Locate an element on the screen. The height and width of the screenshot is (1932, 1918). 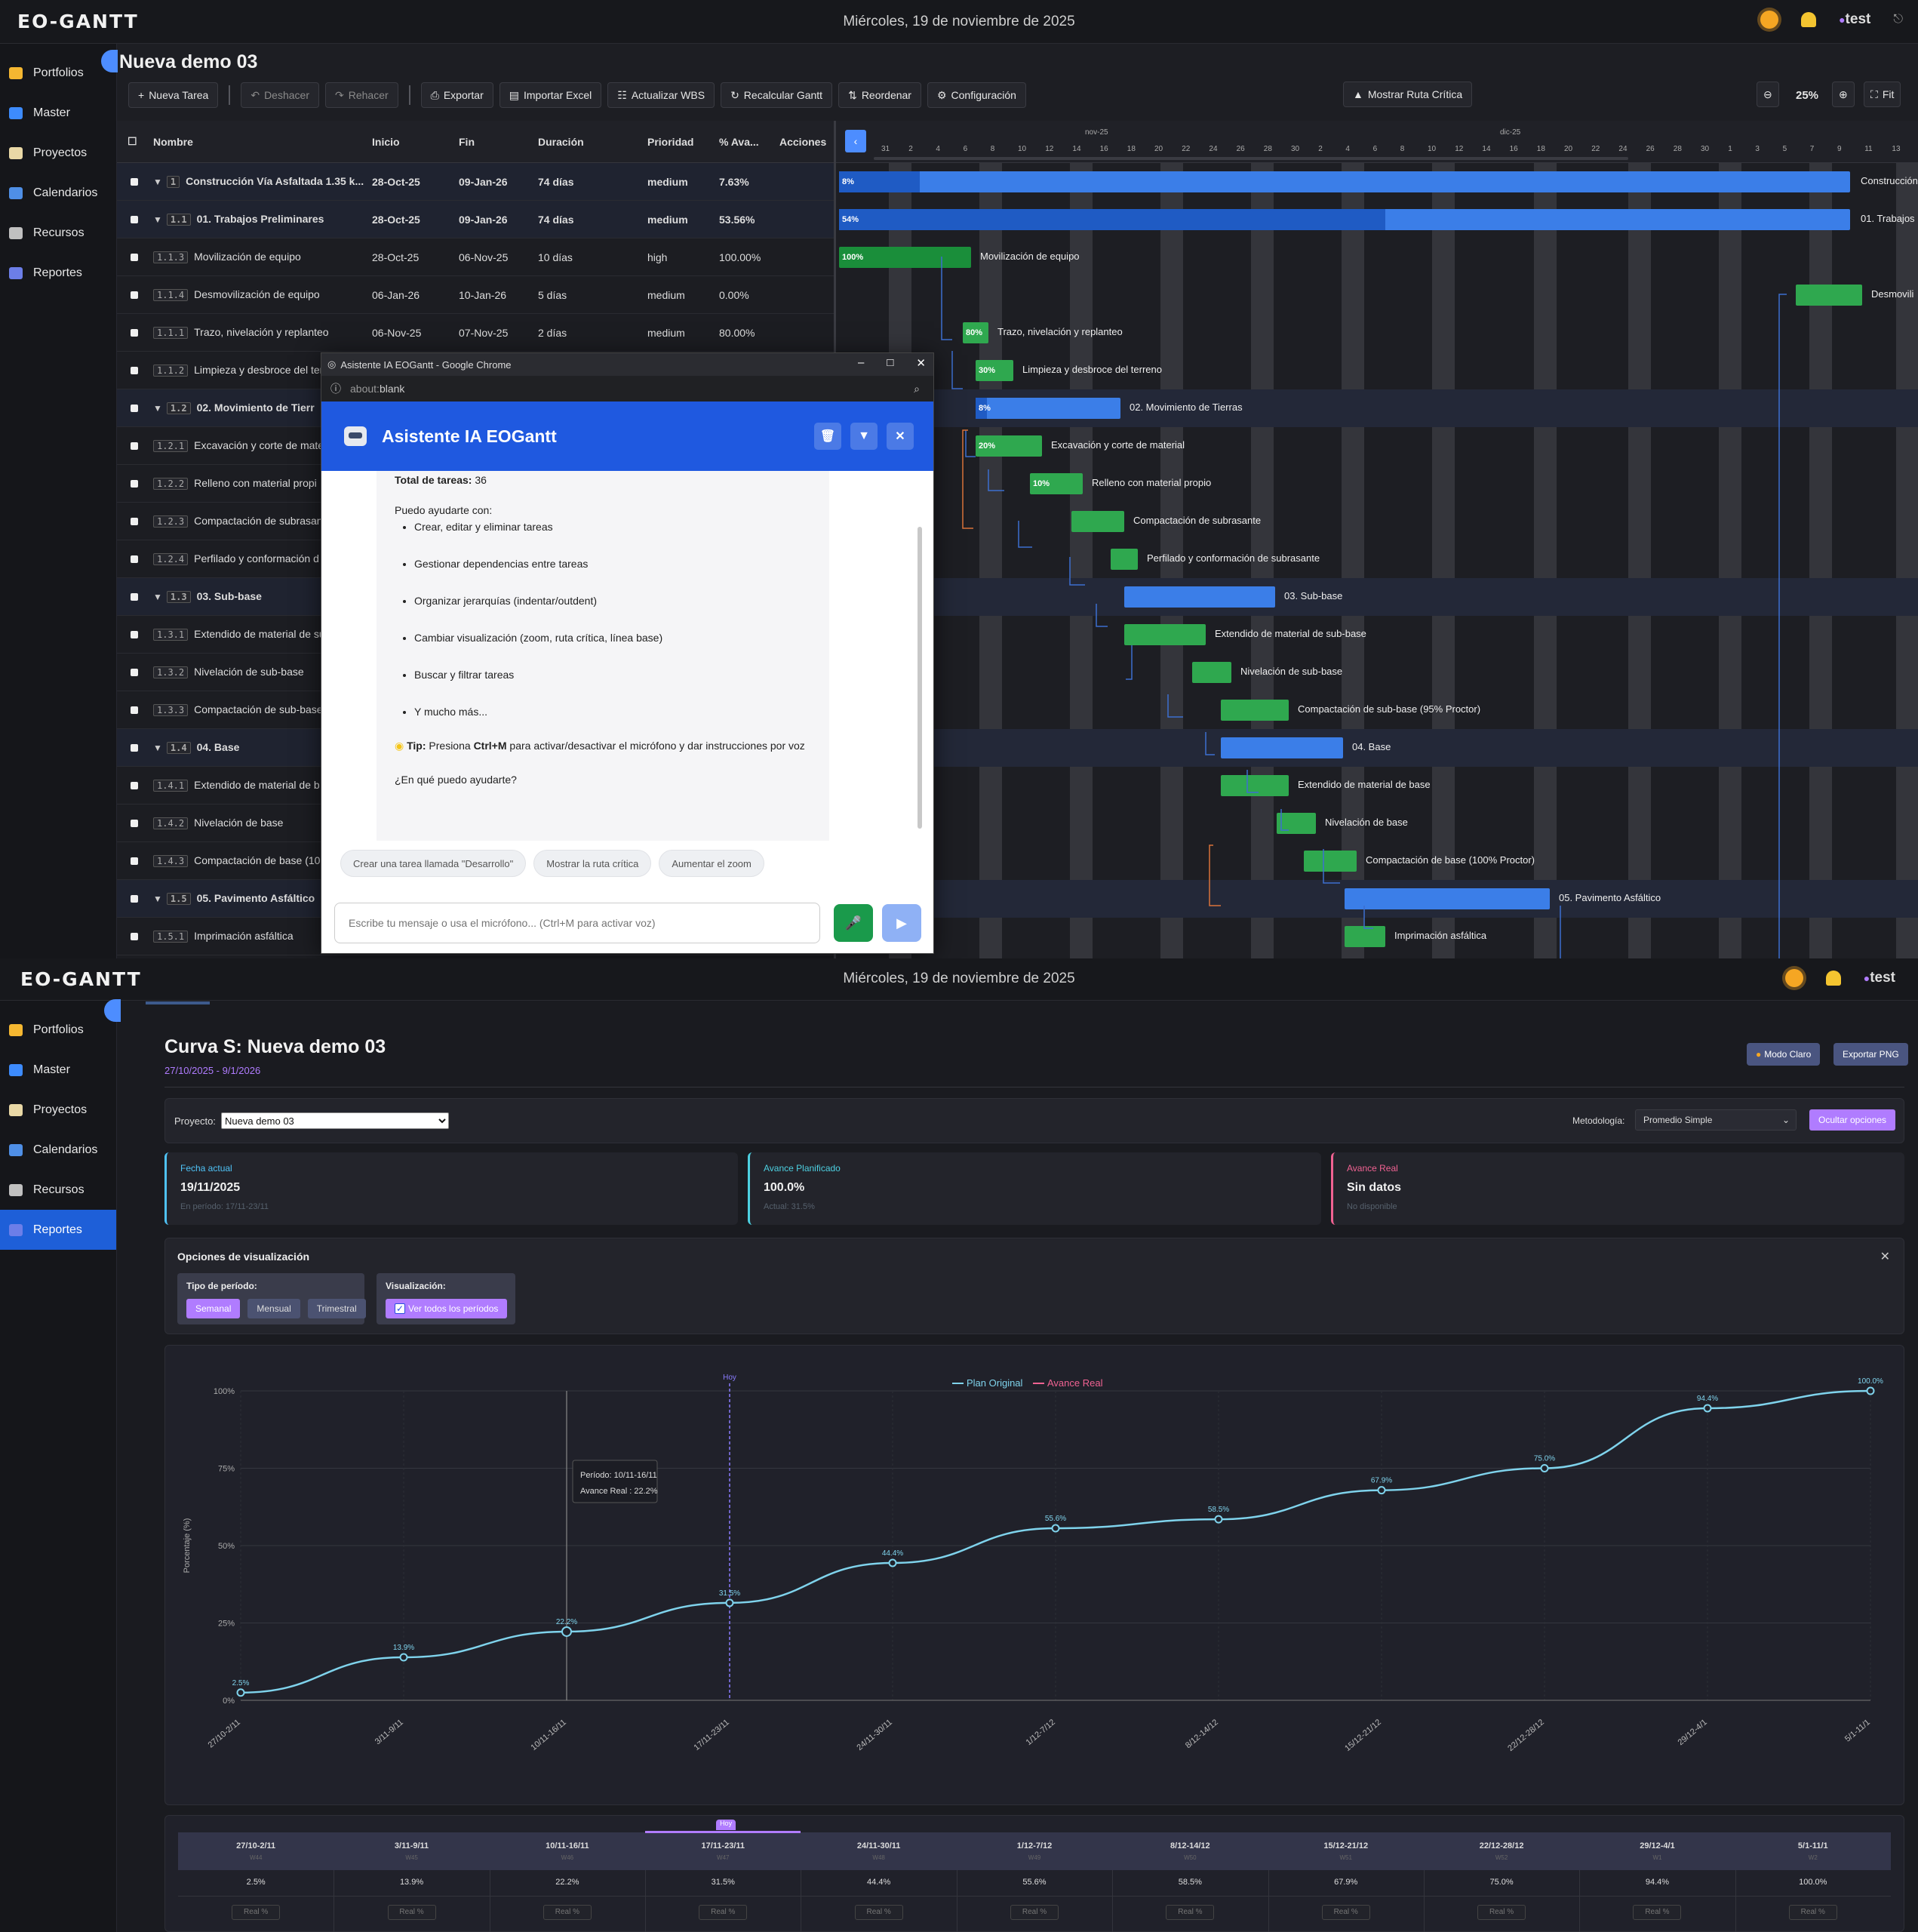
chat-scrollbar is located at coordinates (920, 678).